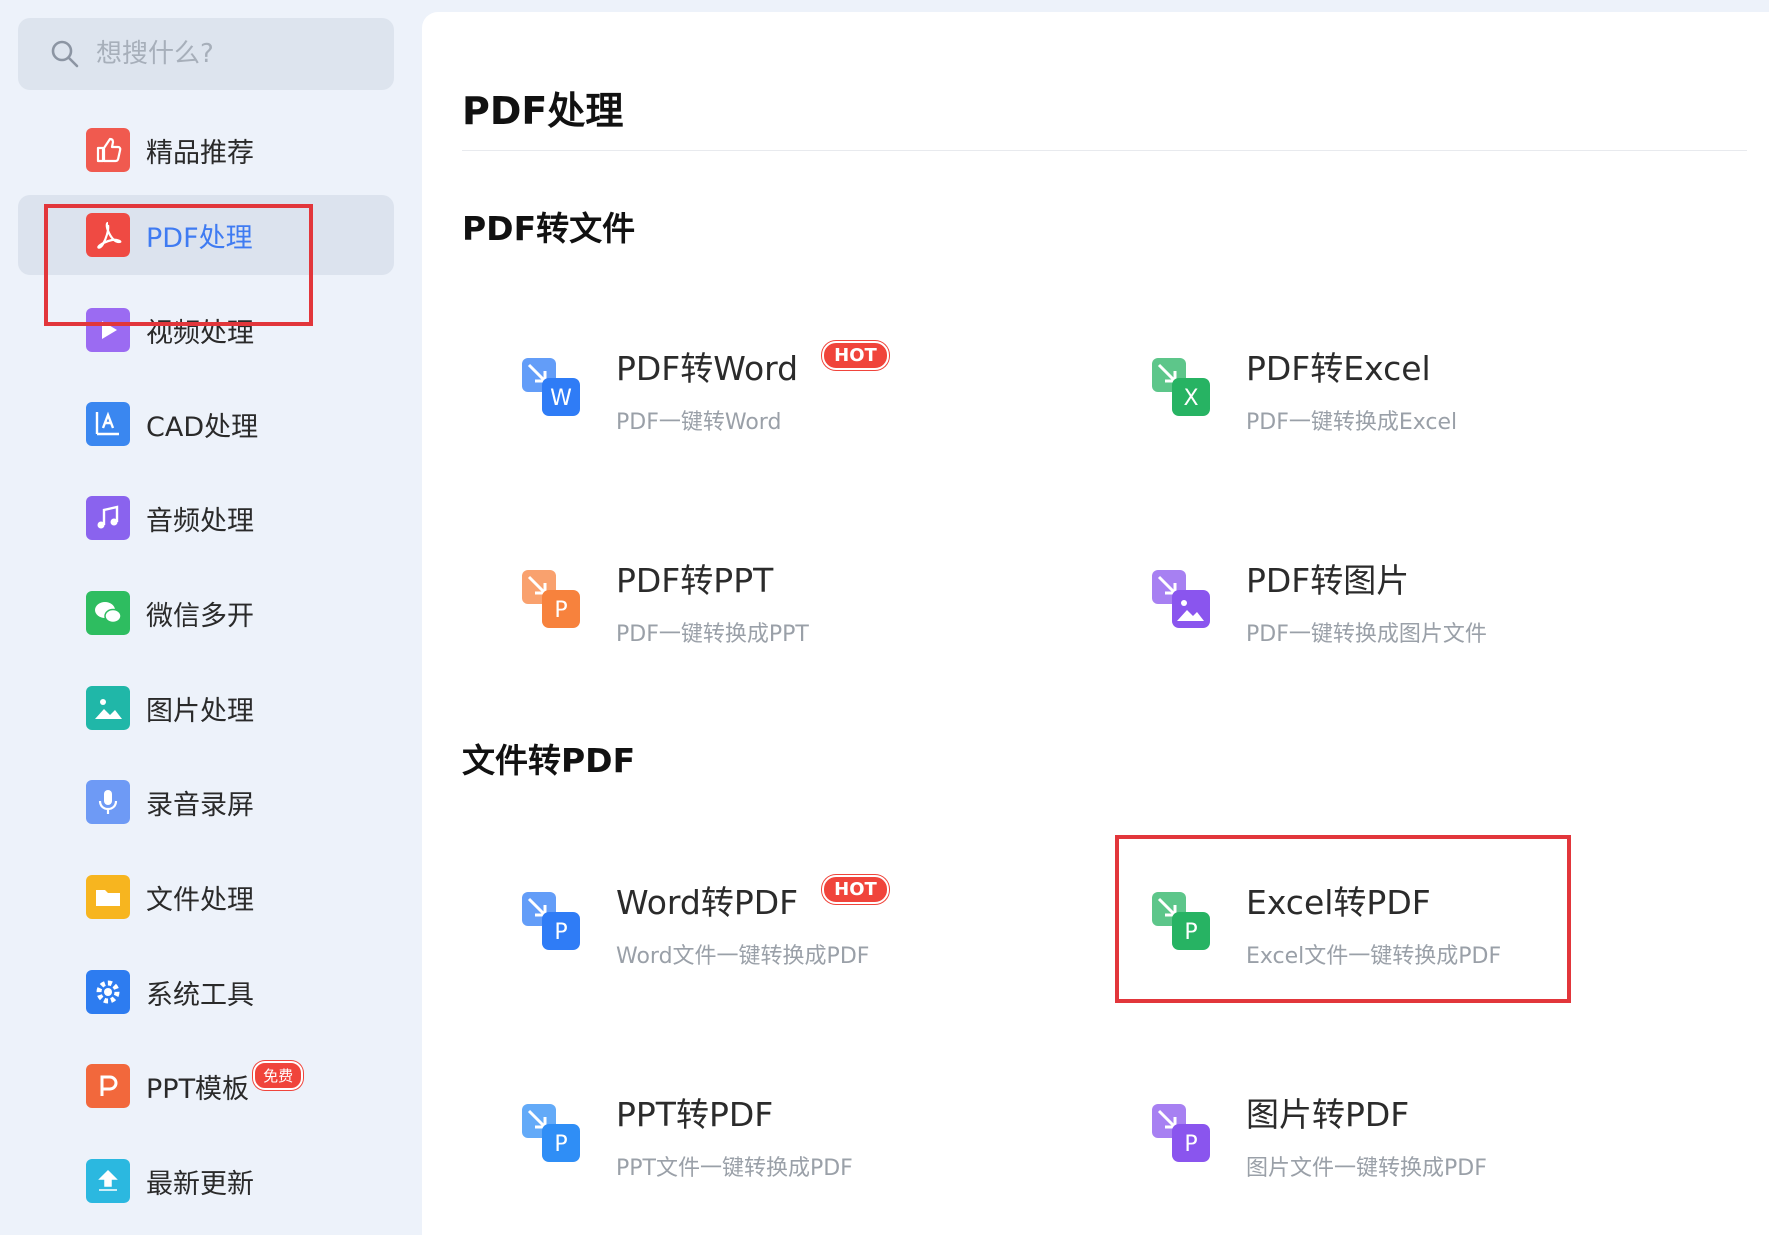 The height and width of the screenshot is (1235, 1769). What do you see at coordinates (543, 111) in the screenshot?
I see `page-title: PDF处理` at bounding box center [543, 111].